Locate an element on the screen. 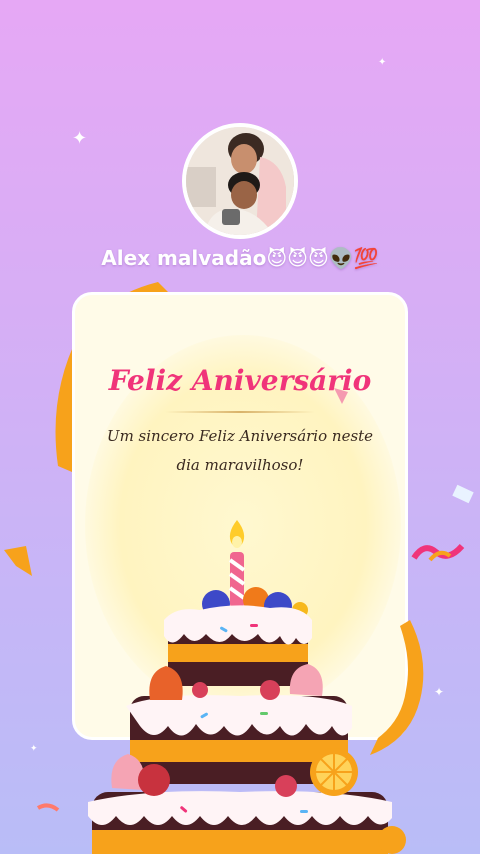 The height and width of the screenshot is (854, 480). candle-icon is located at coordinates (237, 564).